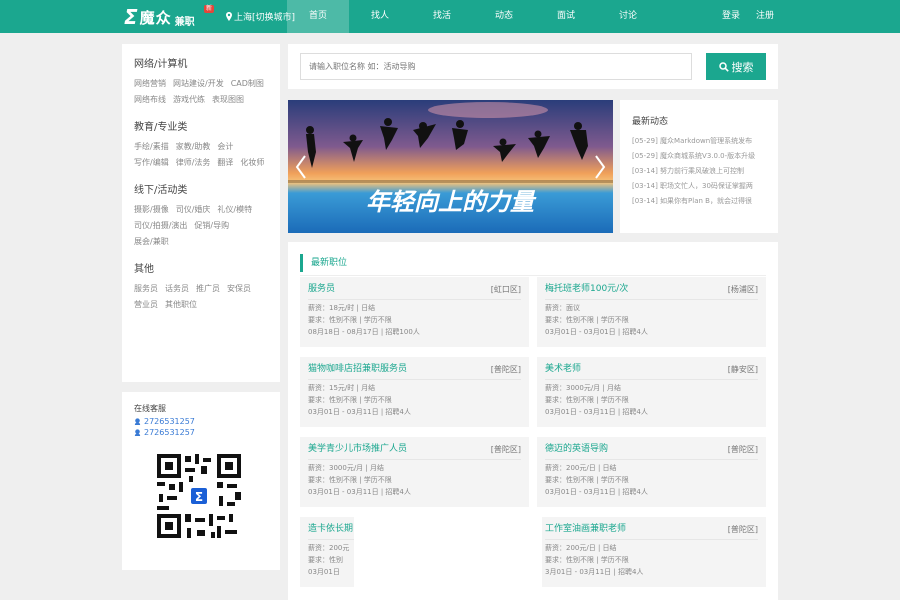  I want to click on category-link: 话务员, so click(177, 289).